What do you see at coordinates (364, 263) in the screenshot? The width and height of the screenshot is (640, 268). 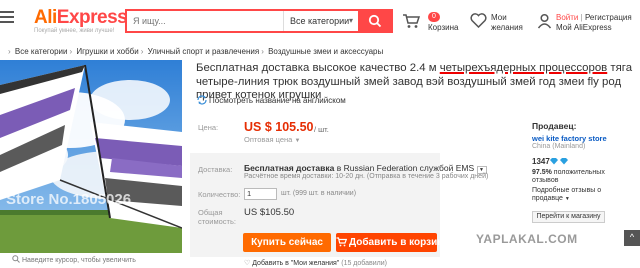 I see `wishlist-count: (15 добавили)` at bounding box center [364, 263].